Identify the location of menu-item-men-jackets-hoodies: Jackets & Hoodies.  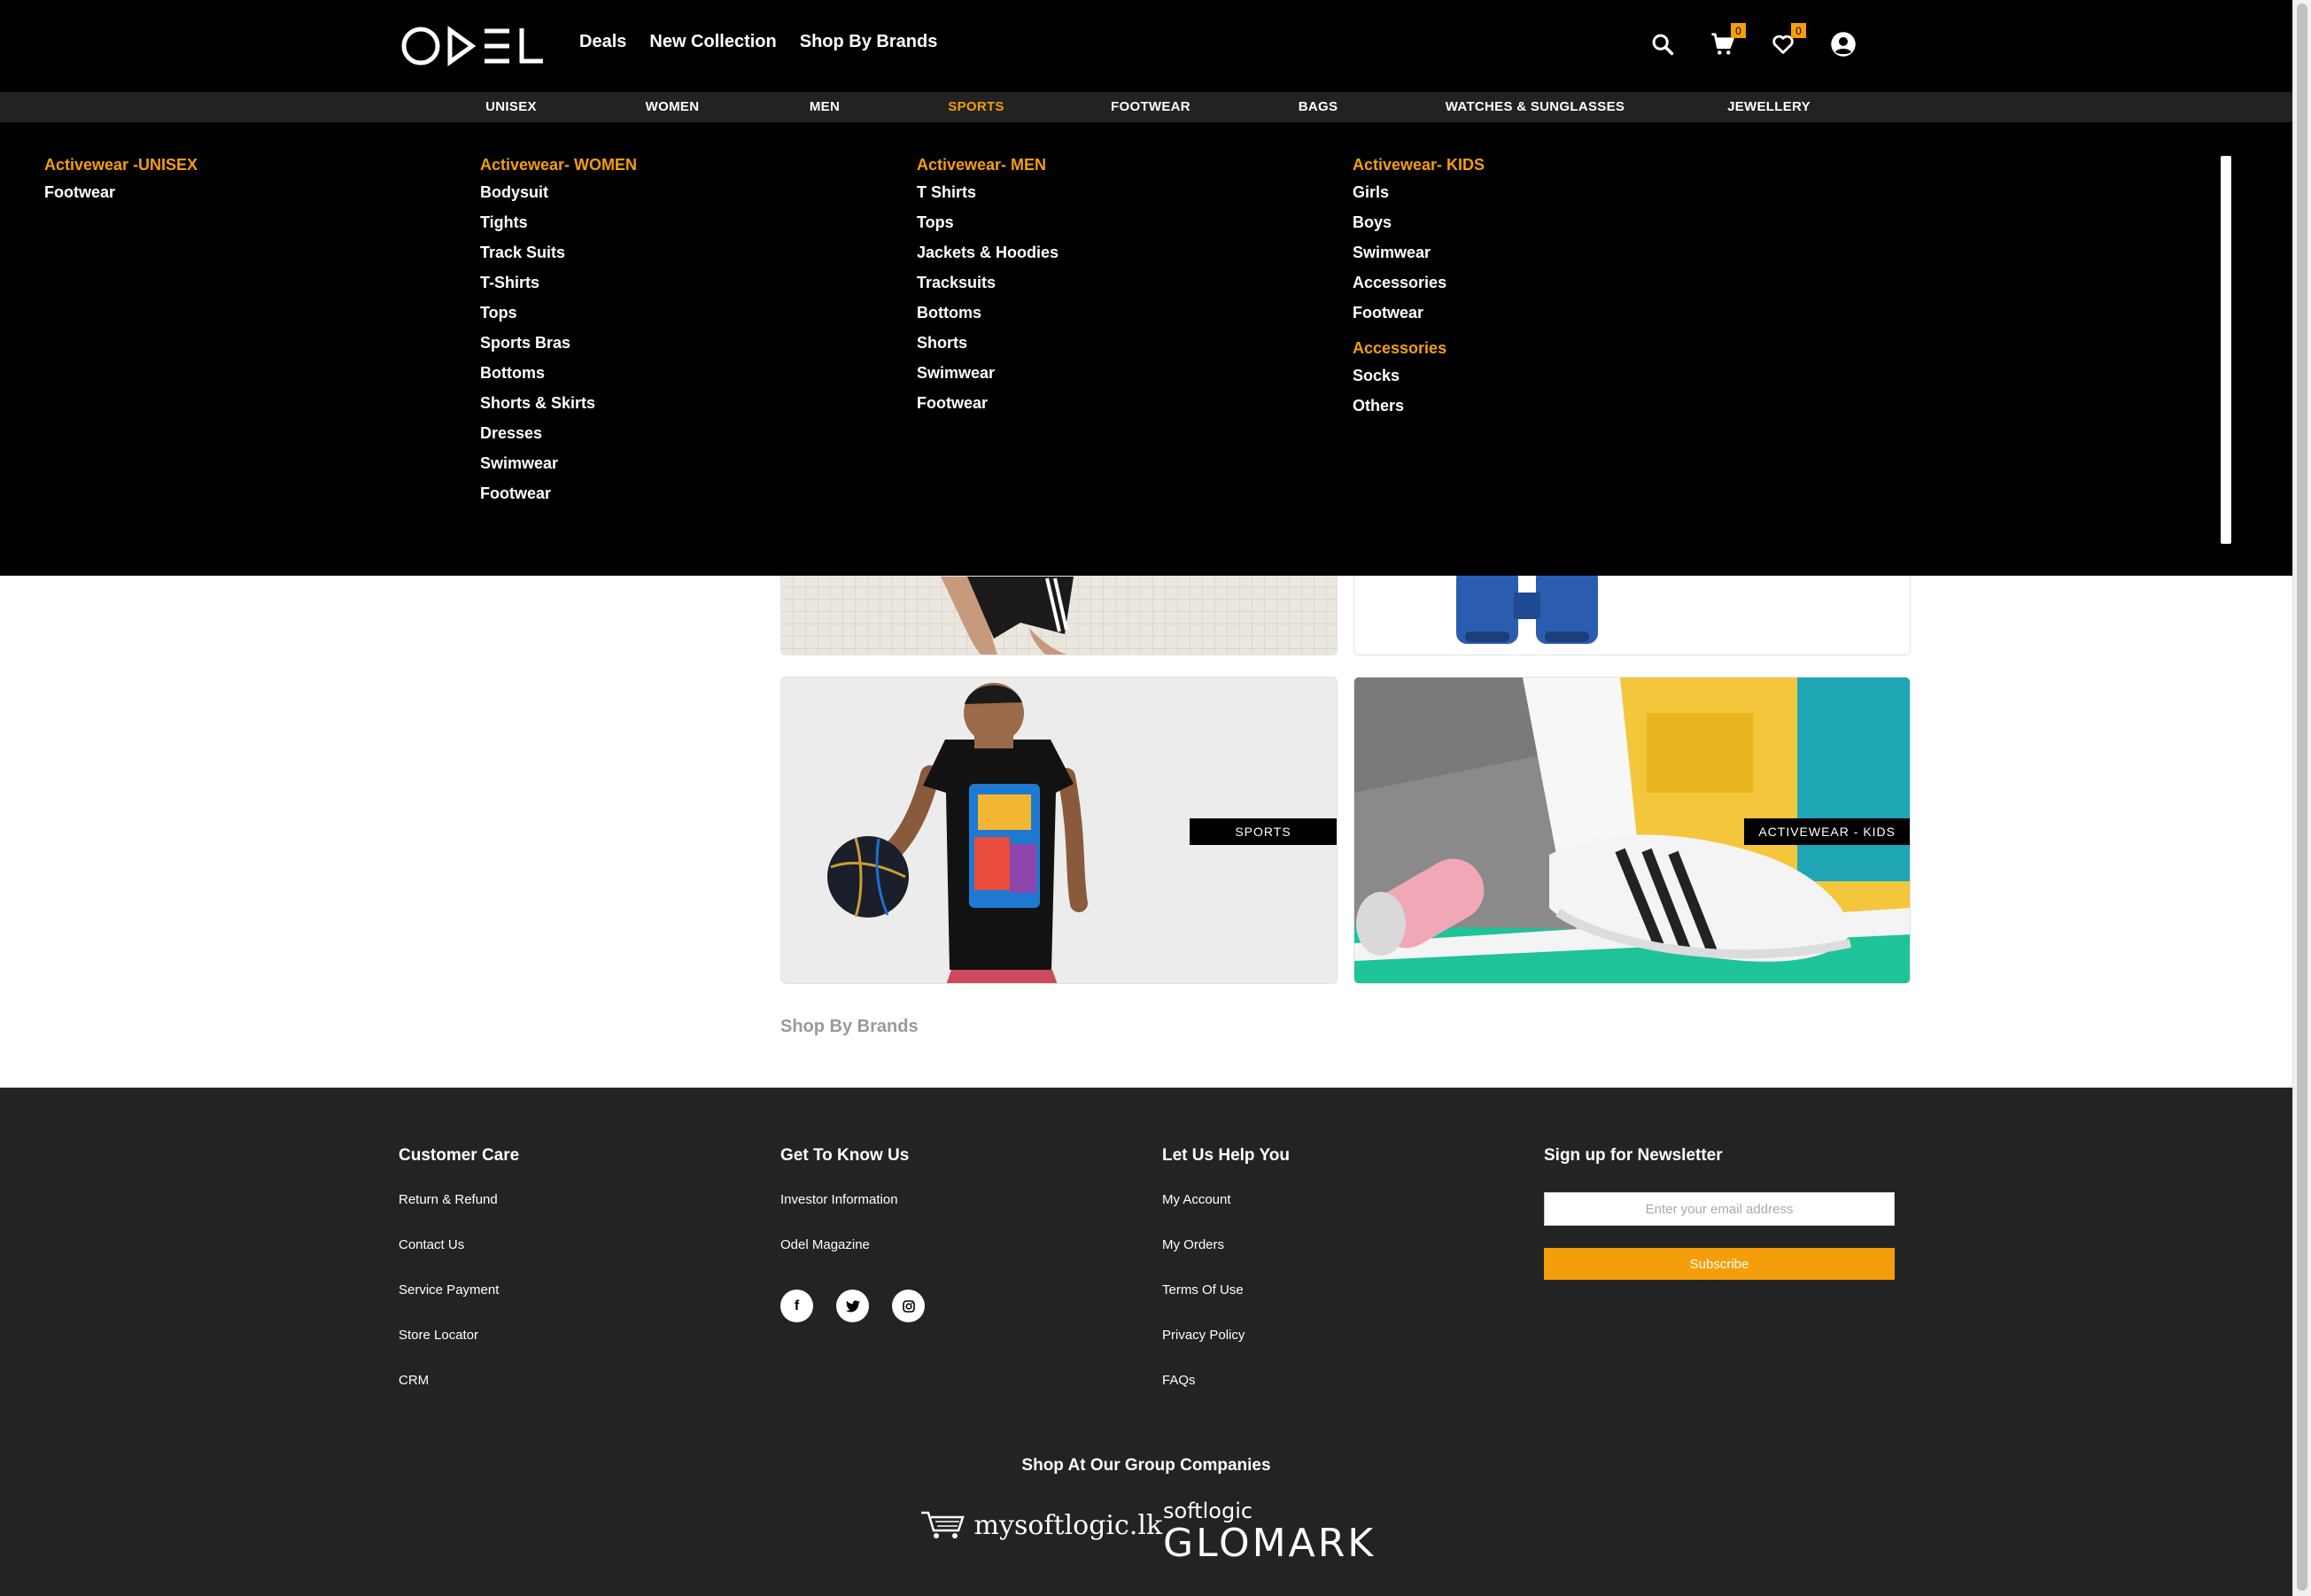
(988, 255).